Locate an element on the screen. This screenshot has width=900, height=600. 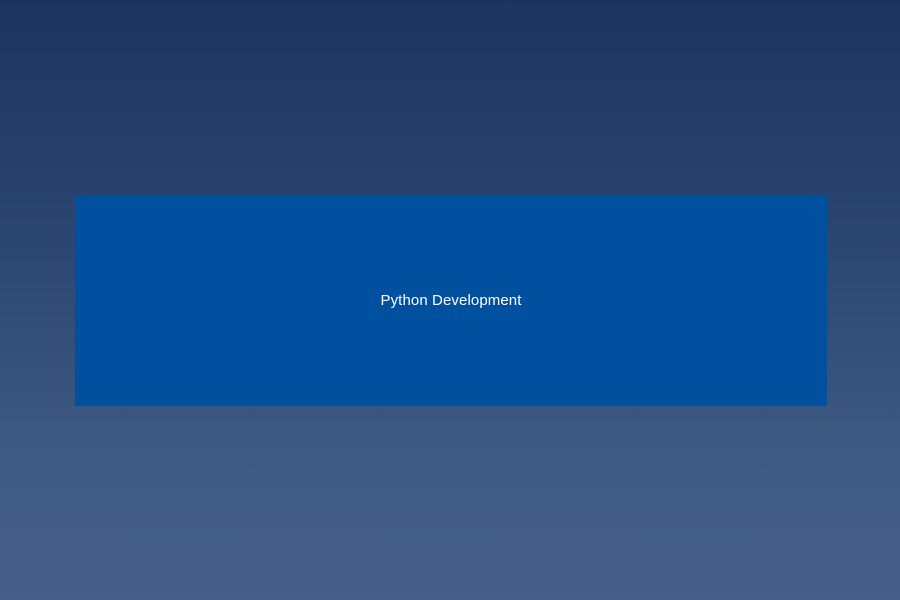
banner-label: Python Development is located at coordinates (451, 300).